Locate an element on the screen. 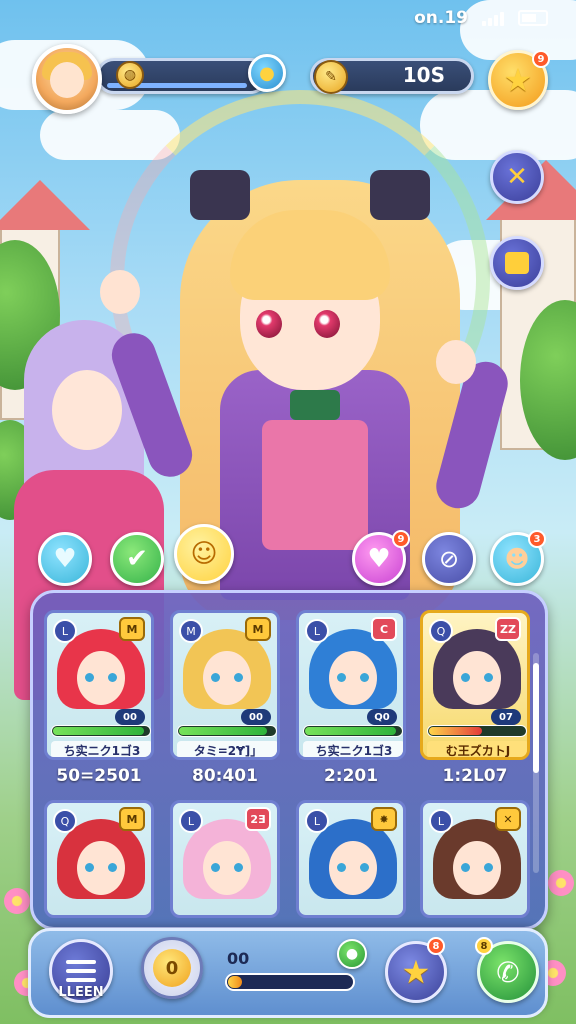  character-card: M M 00 タミ=2Ɏ]」 is located at coordinates (225, 685).